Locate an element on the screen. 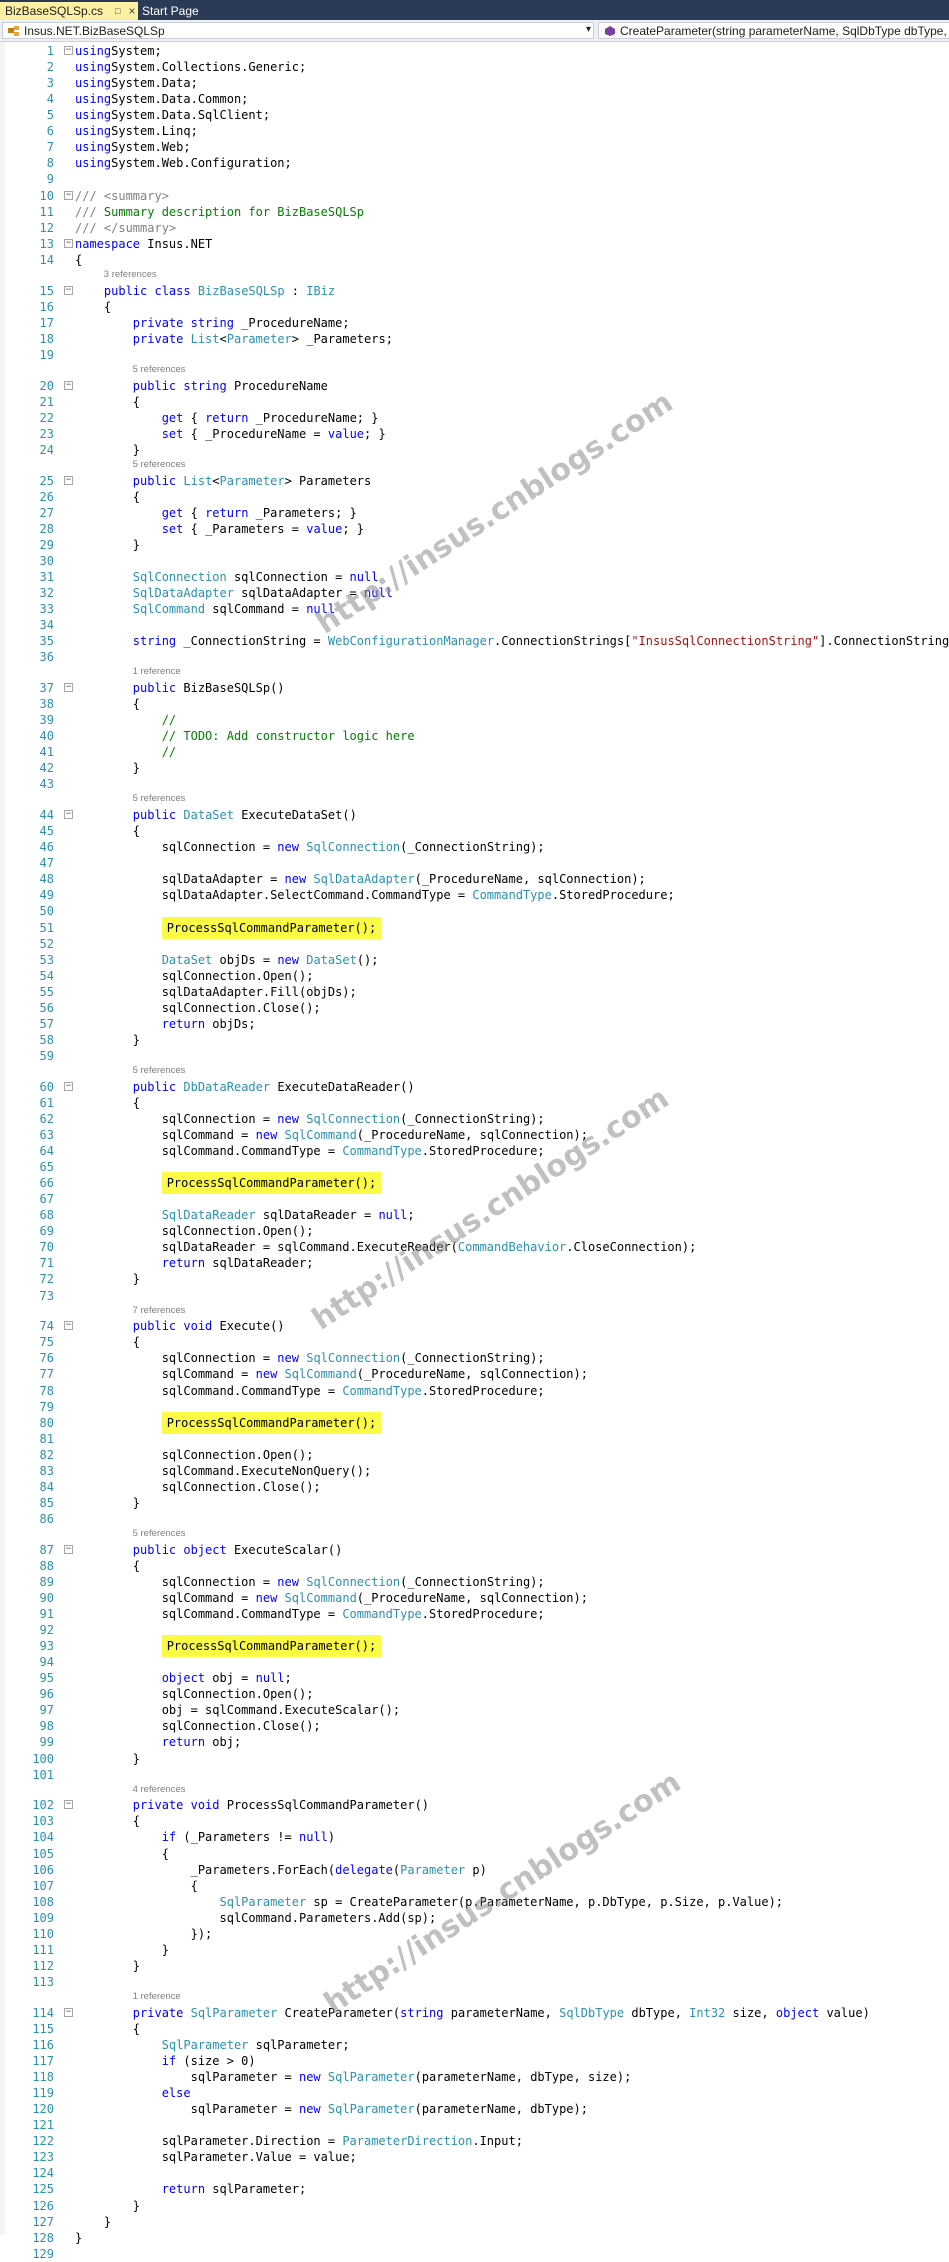 The width and height of the screenshot is (949, 2262). code-line: 57 return objDs; is located at coordinates (474, 1024).